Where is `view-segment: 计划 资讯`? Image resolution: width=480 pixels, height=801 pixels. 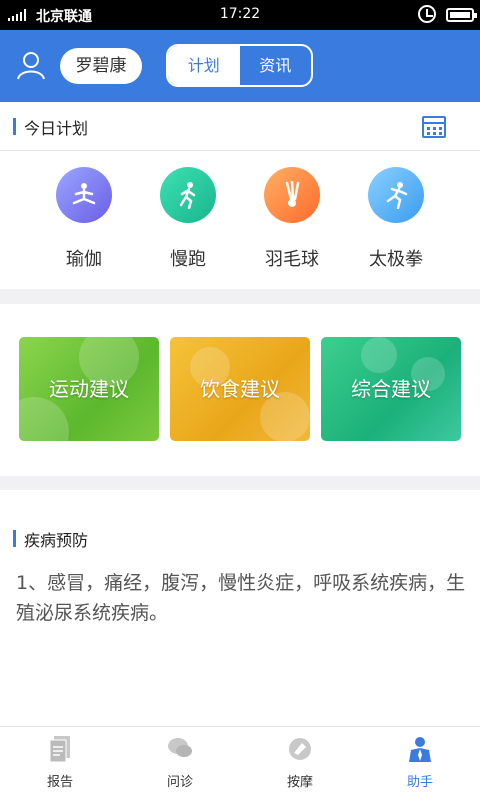 view-segment: 计划 资讯 is located at coordinates (239, 65).